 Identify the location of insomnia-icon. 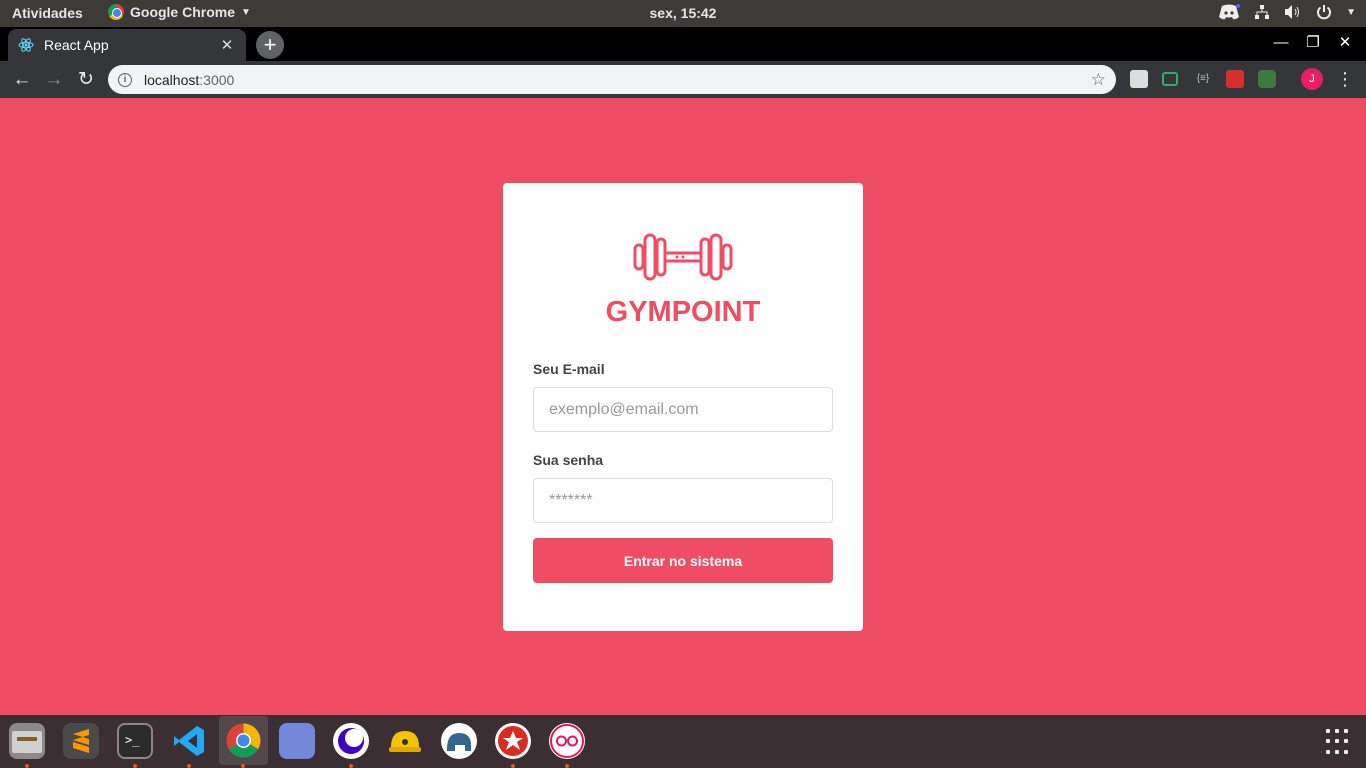
(351, 741).